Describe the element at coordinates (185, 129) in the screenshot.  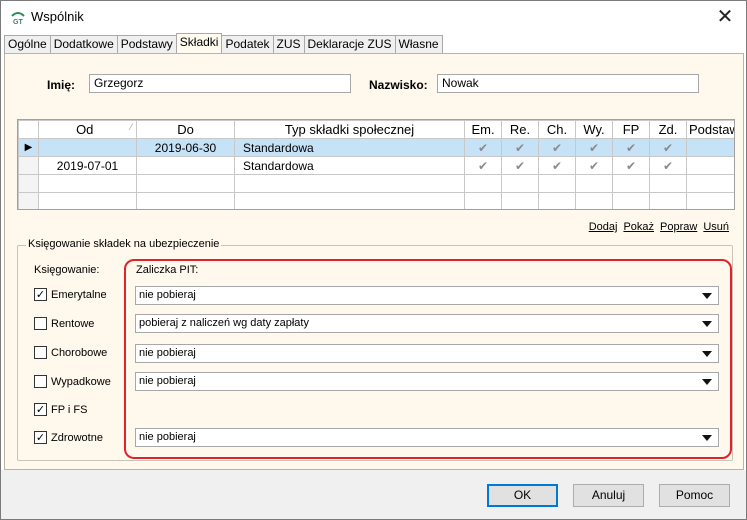
I see `col-header-do: Do` at that location.